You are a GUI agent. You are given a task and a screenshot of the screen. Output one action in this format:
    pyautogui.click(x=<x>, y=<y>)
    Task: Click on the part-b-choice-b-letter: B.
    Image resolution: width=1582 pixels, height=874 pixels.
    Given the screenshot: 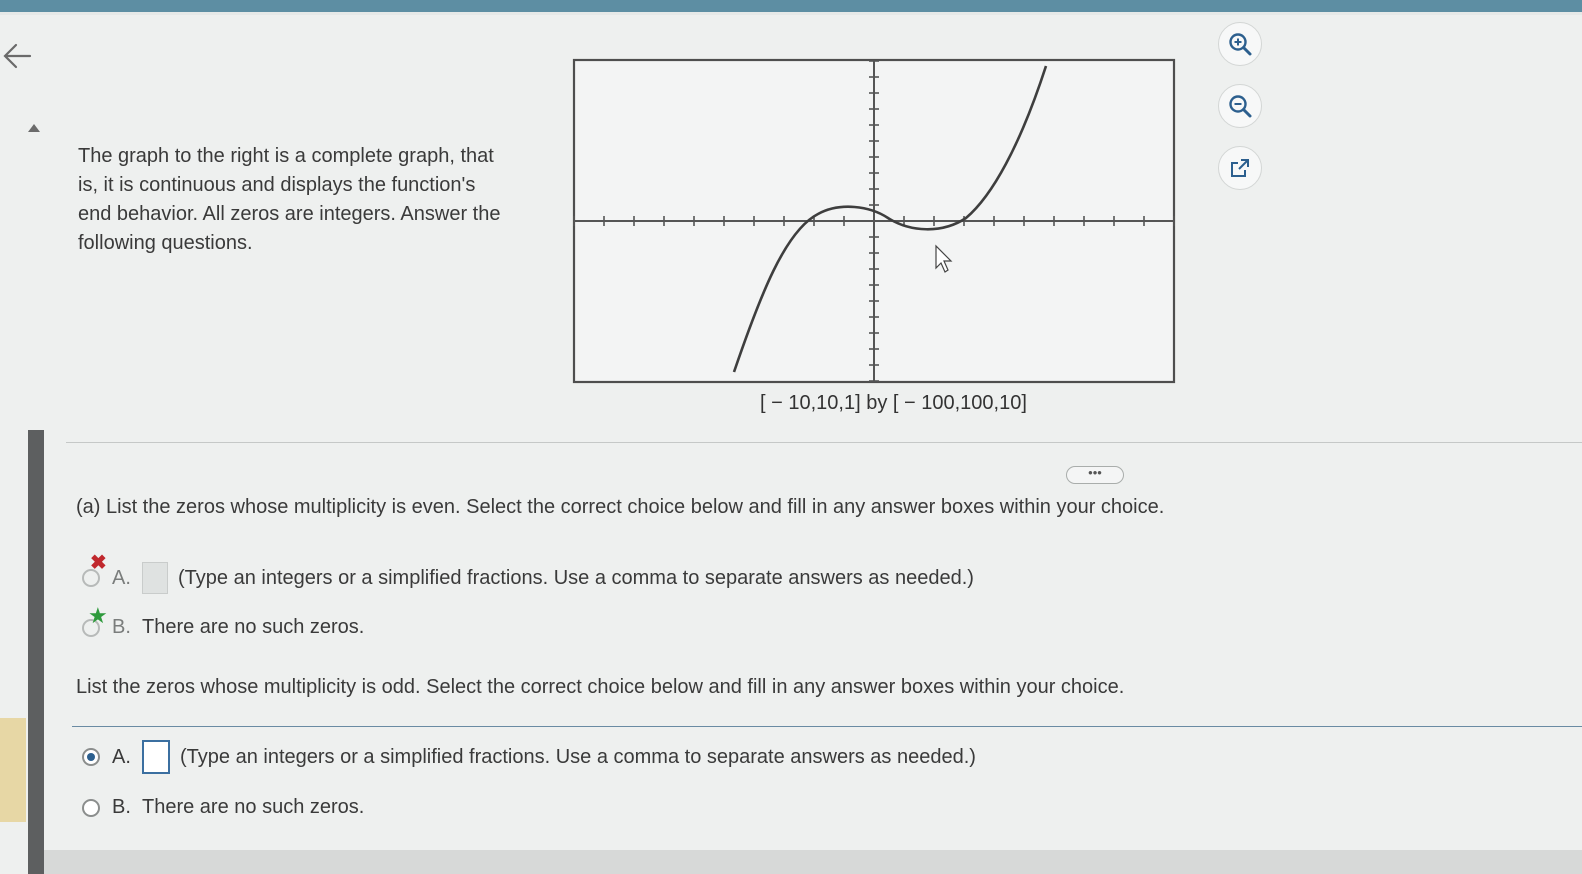 What is the action you would take?
    pyautogui.click(x=121, y=807)
    